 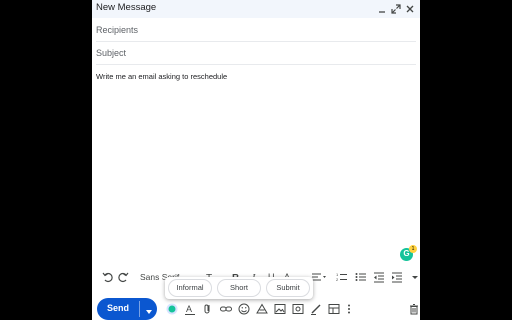 What do you see at coordinates (149, 312) in the screenshot?
I see `schedule-send-dropdown-icon` at bounding box center [149, 312].